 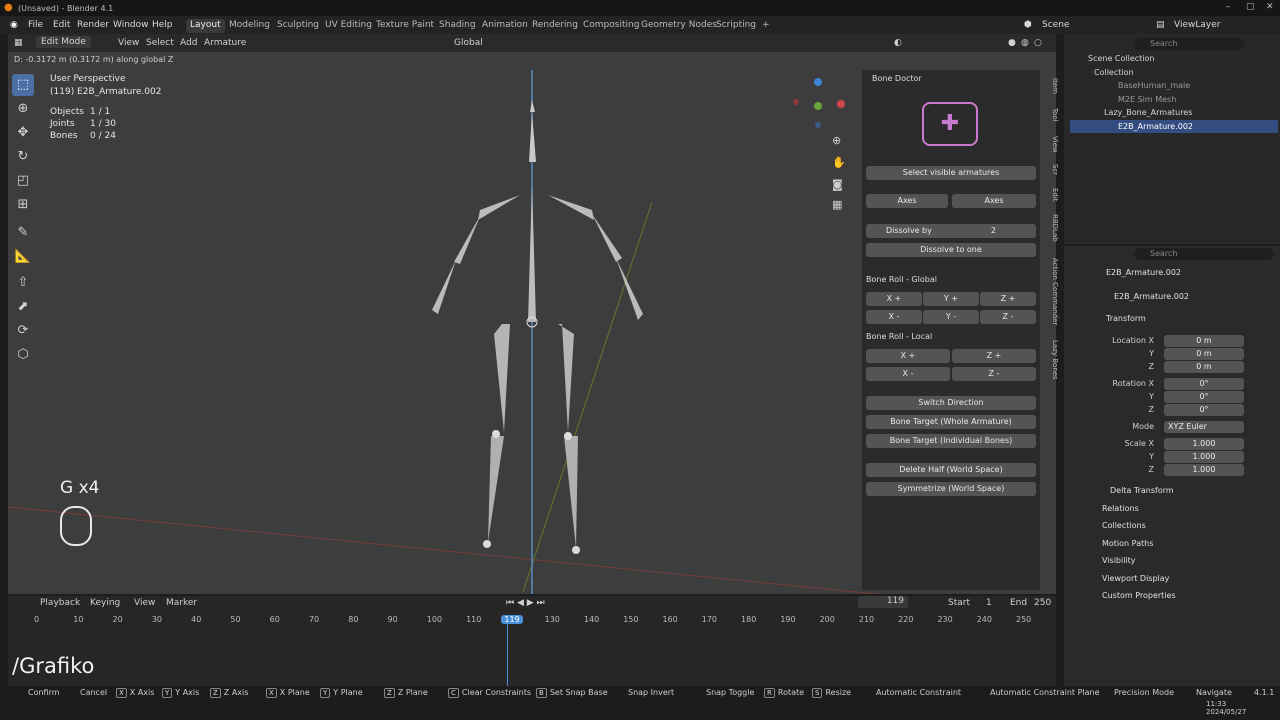 What do you see at coordinates (994, 201) in the screenshot?
I see `axes-toggle-2: Axes` at bounding box center [994, 201].